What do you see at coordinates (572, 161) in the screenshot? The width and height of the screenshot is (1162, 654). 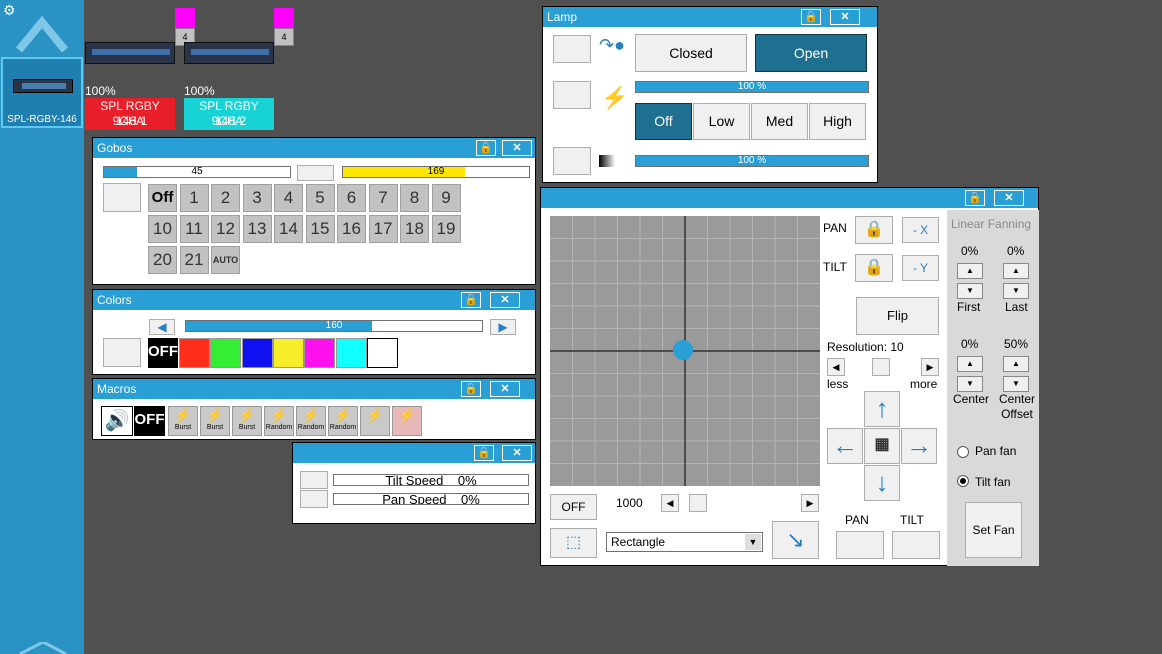 I see `lamp-dimmer-button` at bounding box center [572, 161].